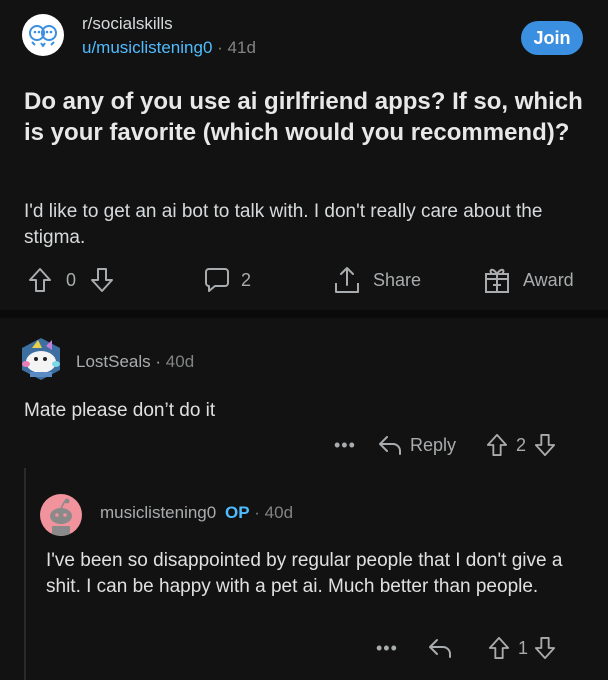  I want to click on award-label: Award, so click(548, 279).